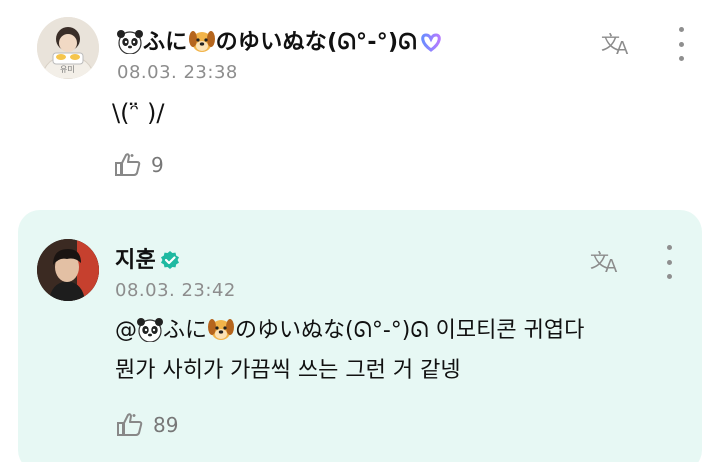 Image resolution: width=720 pixels, height=462 pixels. Describe the element at coordinates (506, 330) in the screenshot. I see `comment-text-rest: 이모티콘 귀엽다` at that location.